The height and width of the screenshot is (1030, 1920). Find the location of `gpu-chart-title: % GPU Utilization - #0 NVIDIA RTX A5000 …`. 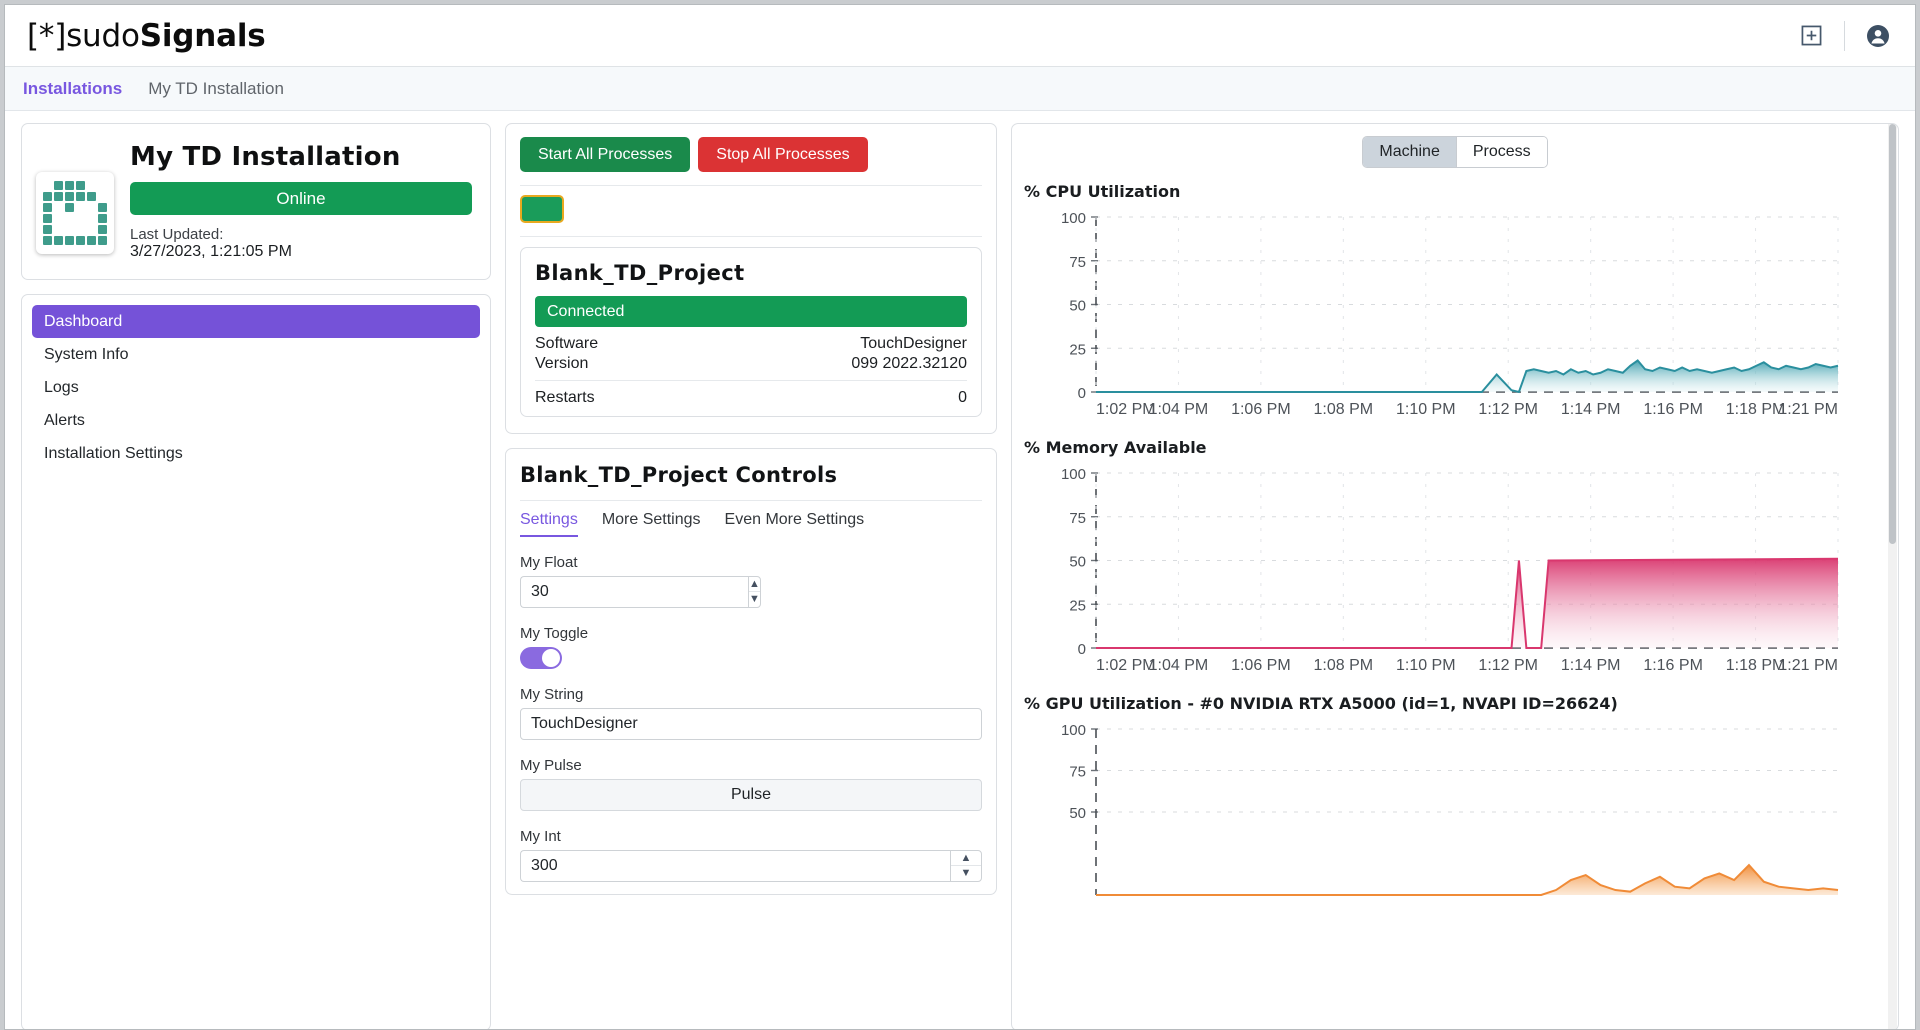

gpu-chart-title: % GPU Utilization - #0 NVIDIA RTX A5000 … is located at coordinates (1321, 703).